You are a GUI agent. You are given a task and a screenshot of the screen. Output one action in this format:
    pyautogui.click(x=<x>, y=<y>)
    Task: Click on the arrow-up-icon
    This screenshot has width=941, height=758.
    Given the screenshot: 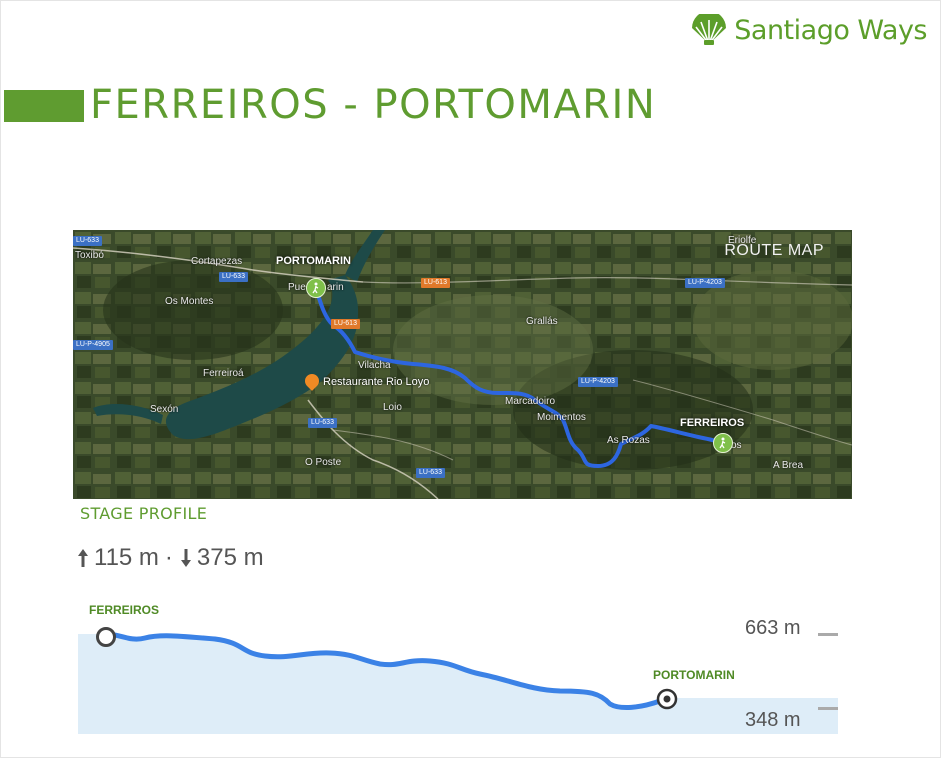 What is the action you would take?
    pyautogui.click(x=83, y=558)
    